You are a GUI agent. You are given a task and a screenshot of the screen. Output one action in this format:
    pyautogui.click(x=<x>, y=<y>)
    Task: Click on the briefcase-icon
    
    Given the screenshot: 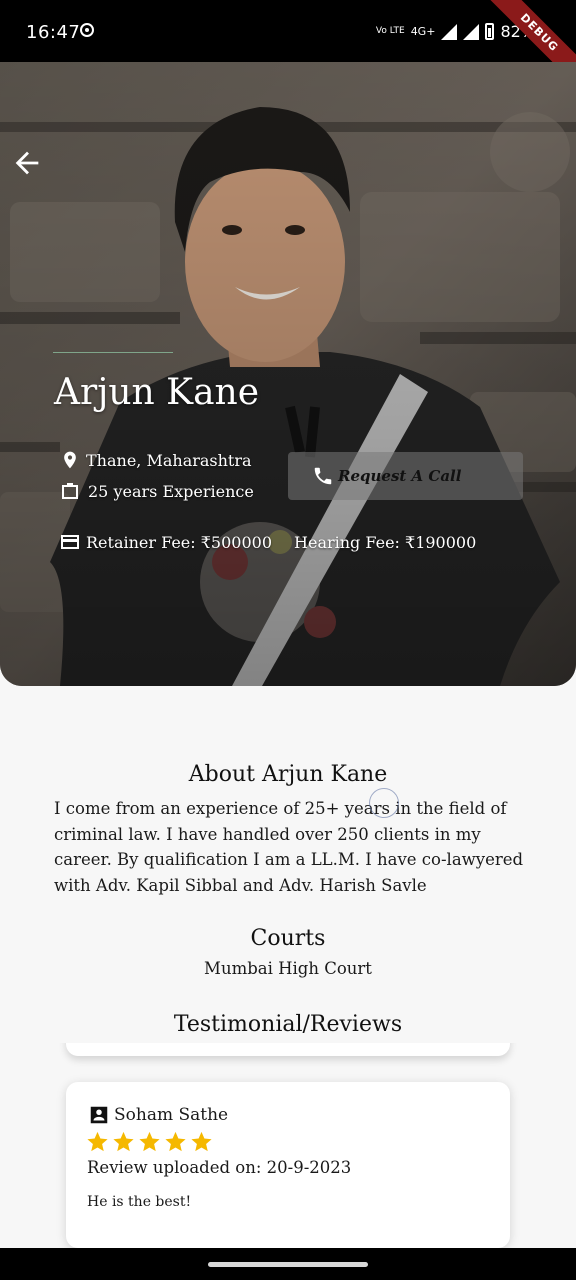 What is the action you would take?
    pyautogui.click(x=70, y=491)
    